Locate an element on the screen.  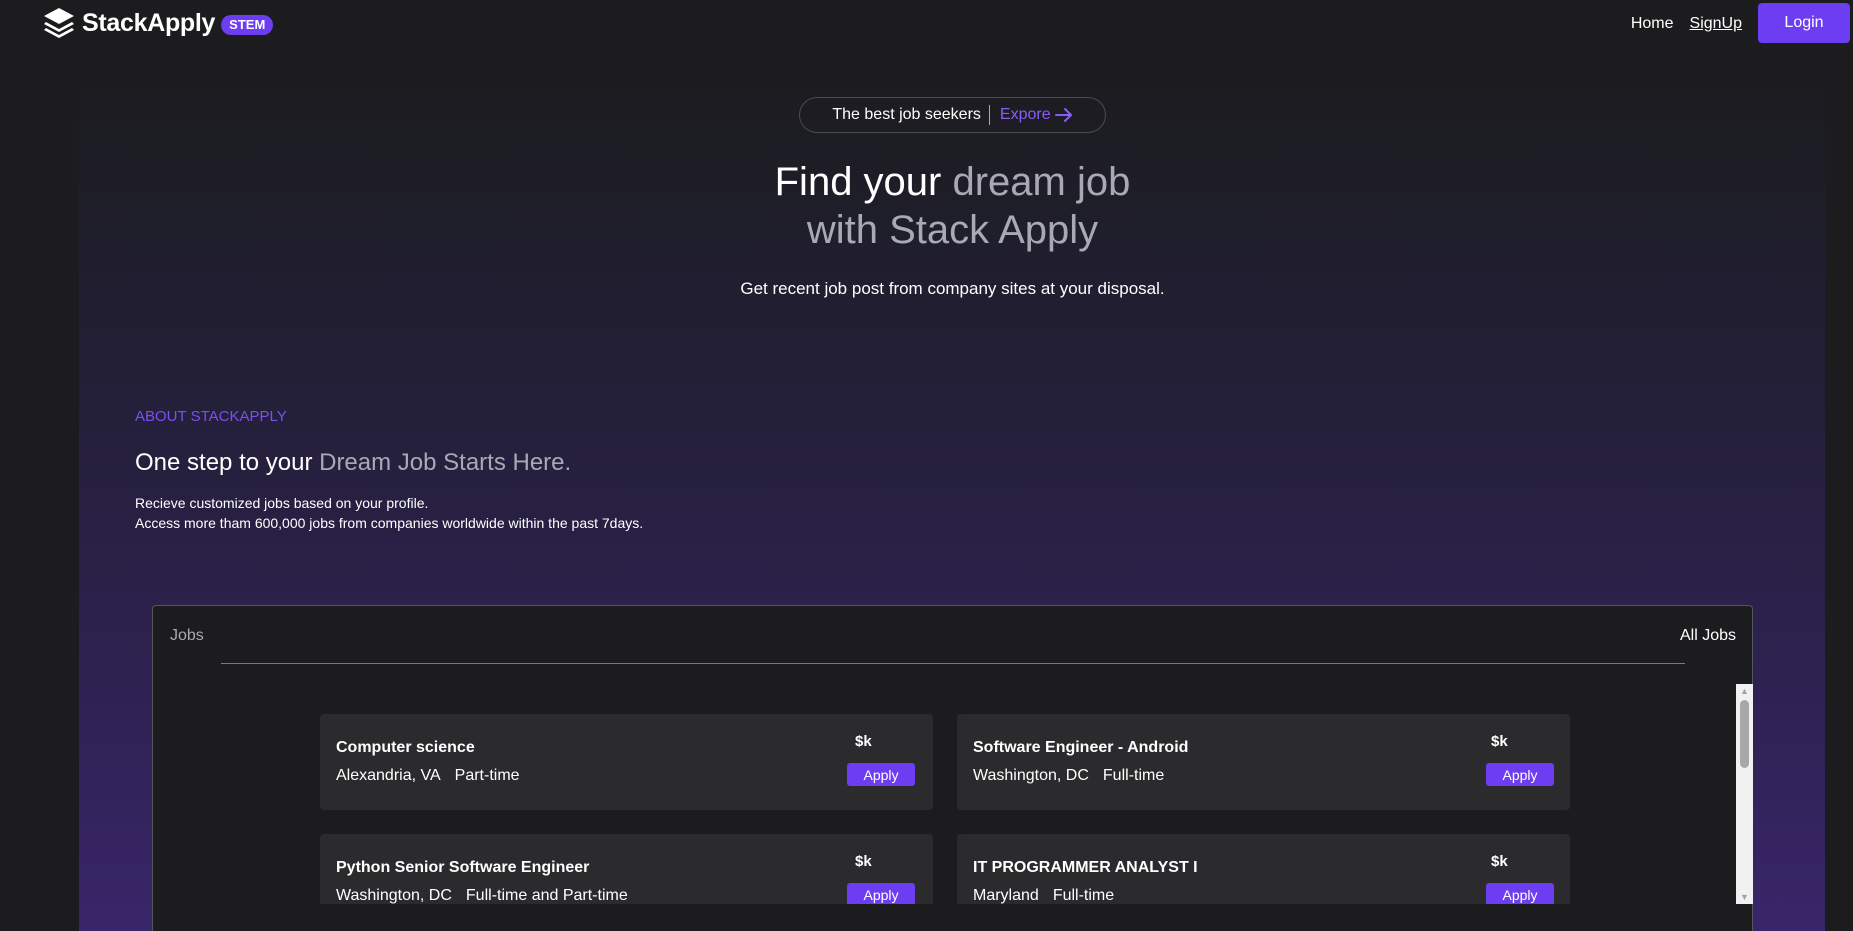
about-title: One step to your Dream Job Starts Here. is located at coordinates (353, 463).